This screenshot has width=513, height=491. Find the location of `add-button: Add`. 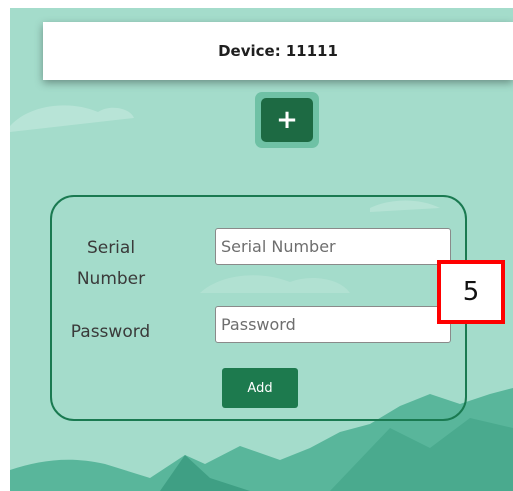

add-button: Add is located at coordinates (260, 388).